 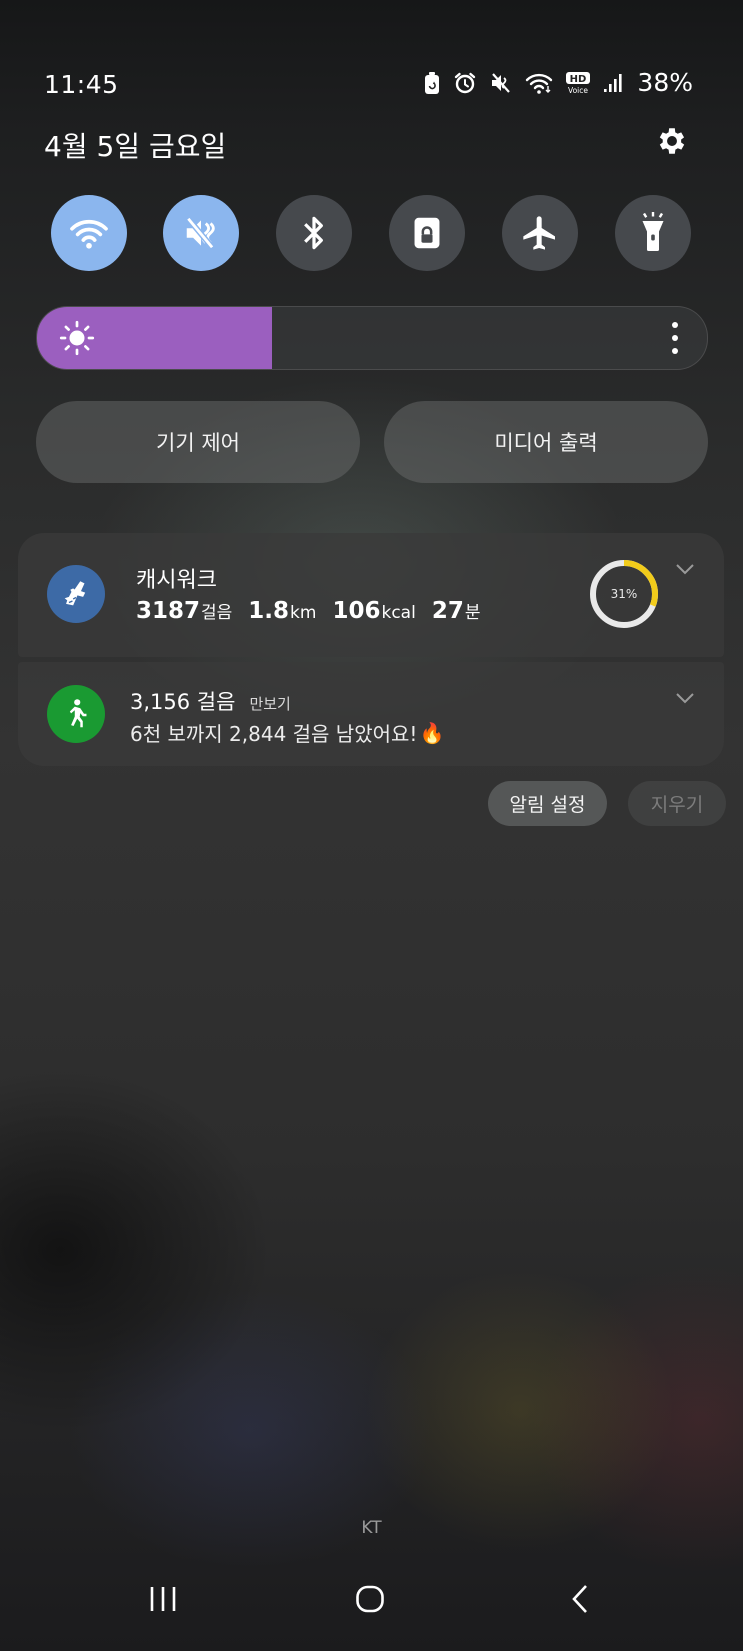 I want to click on walking-person-icon, so click(x=78, y=713).